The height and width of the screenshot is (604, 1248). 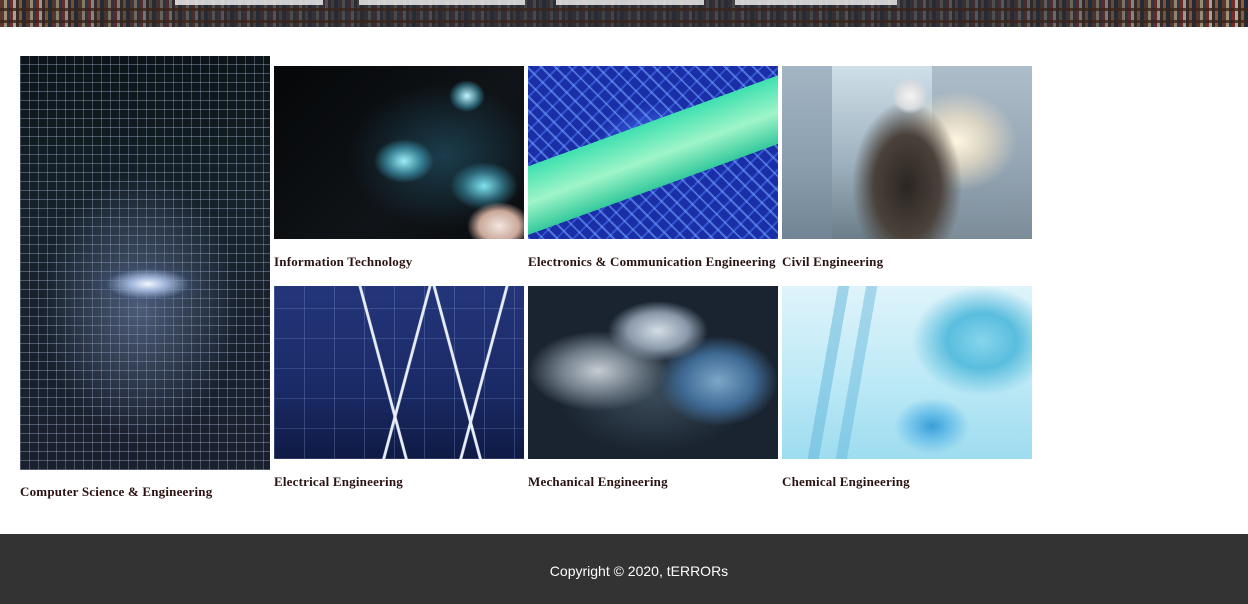 What do you see at coordinates (832, 262) in the screenshot?
I see `department-label-civil: Civil Engineering` at bounding box center [832, 262].